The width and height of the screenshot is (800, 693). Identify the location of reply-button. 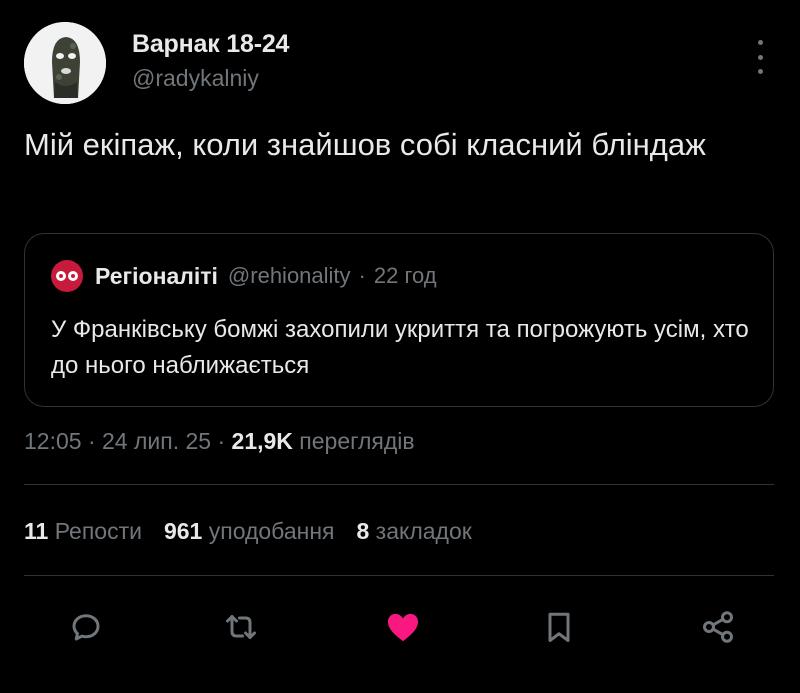
(86, 627).